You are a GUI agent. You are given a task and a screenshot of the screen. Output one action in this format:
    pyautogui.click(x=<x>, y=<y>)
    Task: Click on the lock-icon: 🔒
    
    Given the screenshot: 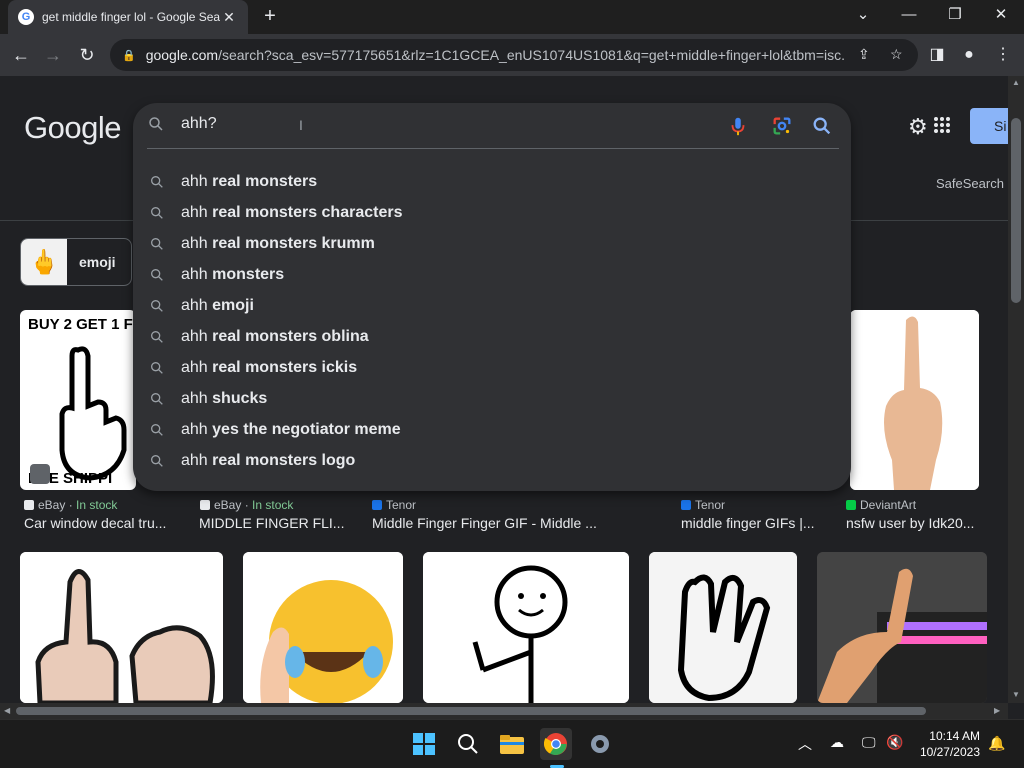 What is the action you would take?
    pyautogui.click(x=129, y=55)
    